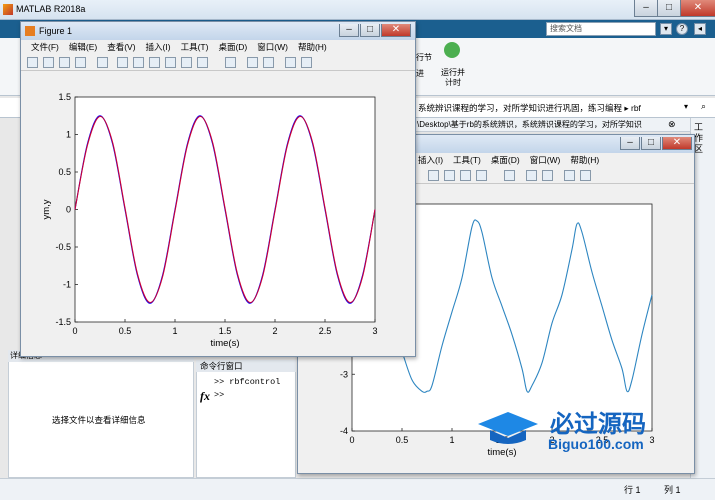  I want to click on fig2-menu-3: 窗口(W), so click(545, 160).